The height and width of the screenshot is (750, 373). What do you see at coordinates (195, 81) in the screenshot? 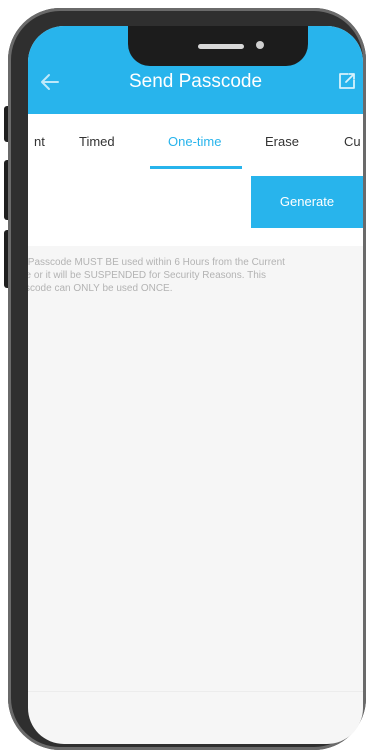
I see `page-title: Send Passcode` at bounding box center [195, 81].